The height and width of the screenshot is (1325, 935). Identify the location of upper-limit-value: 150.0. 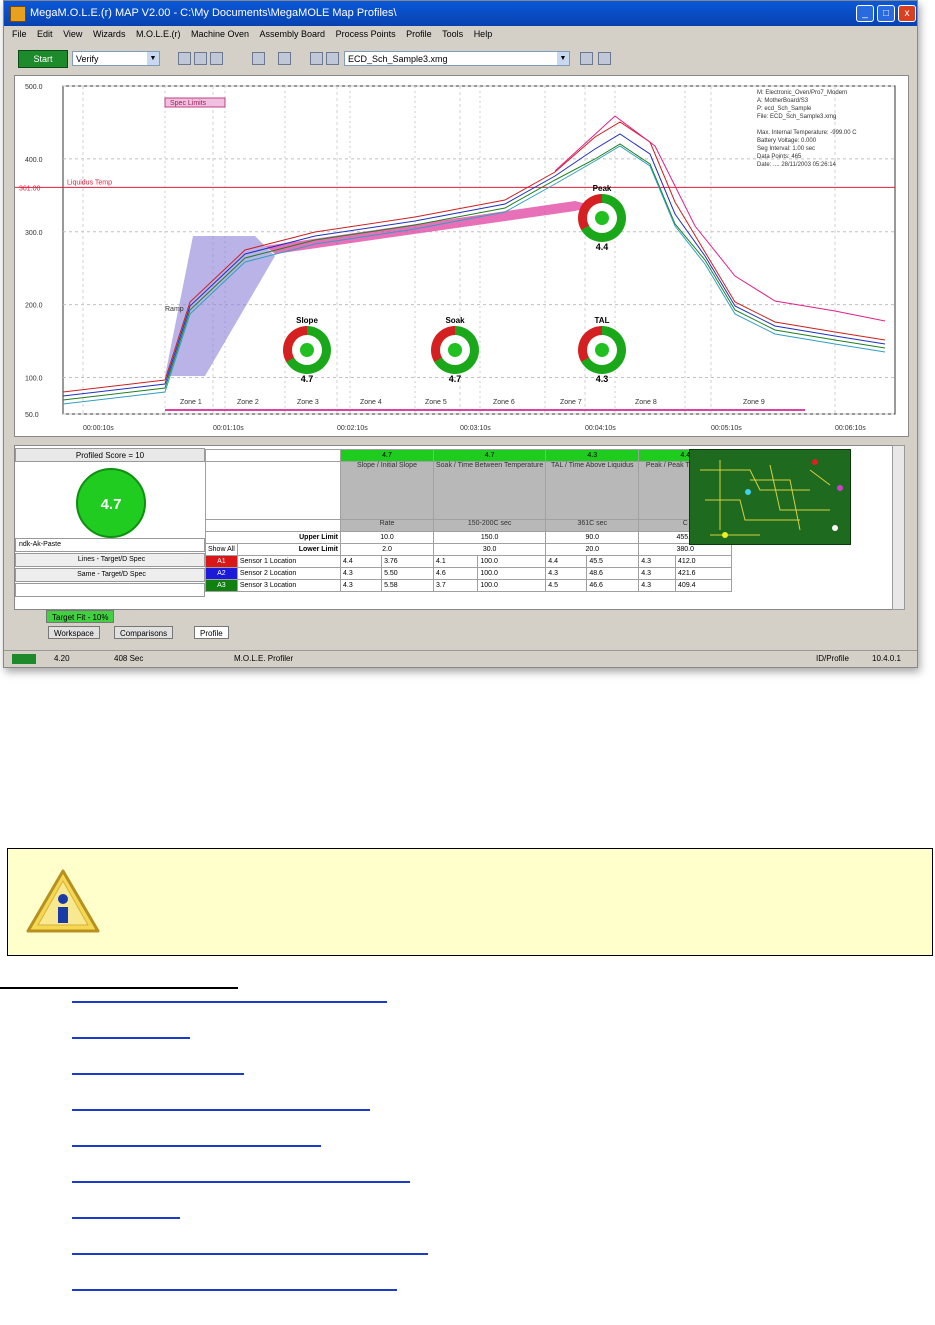
(489, 537).